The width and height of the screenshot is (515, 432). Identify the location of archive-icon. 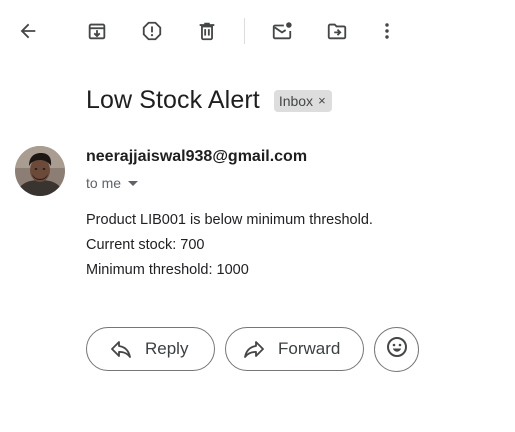
(97, 31).